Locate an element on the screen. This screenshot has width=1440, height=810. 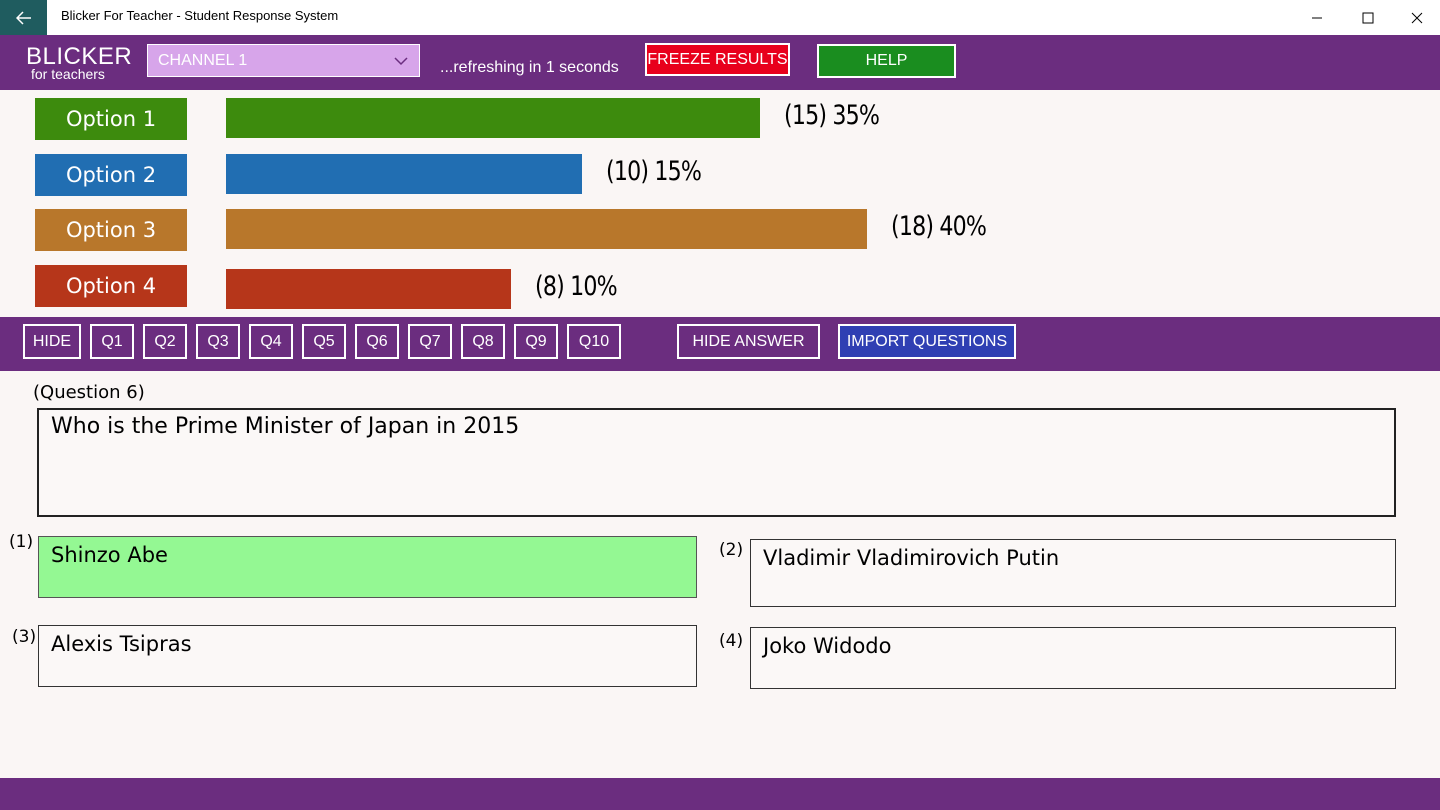
answer-box-4: Joko Widodo is located at coordinates (1073, 658).